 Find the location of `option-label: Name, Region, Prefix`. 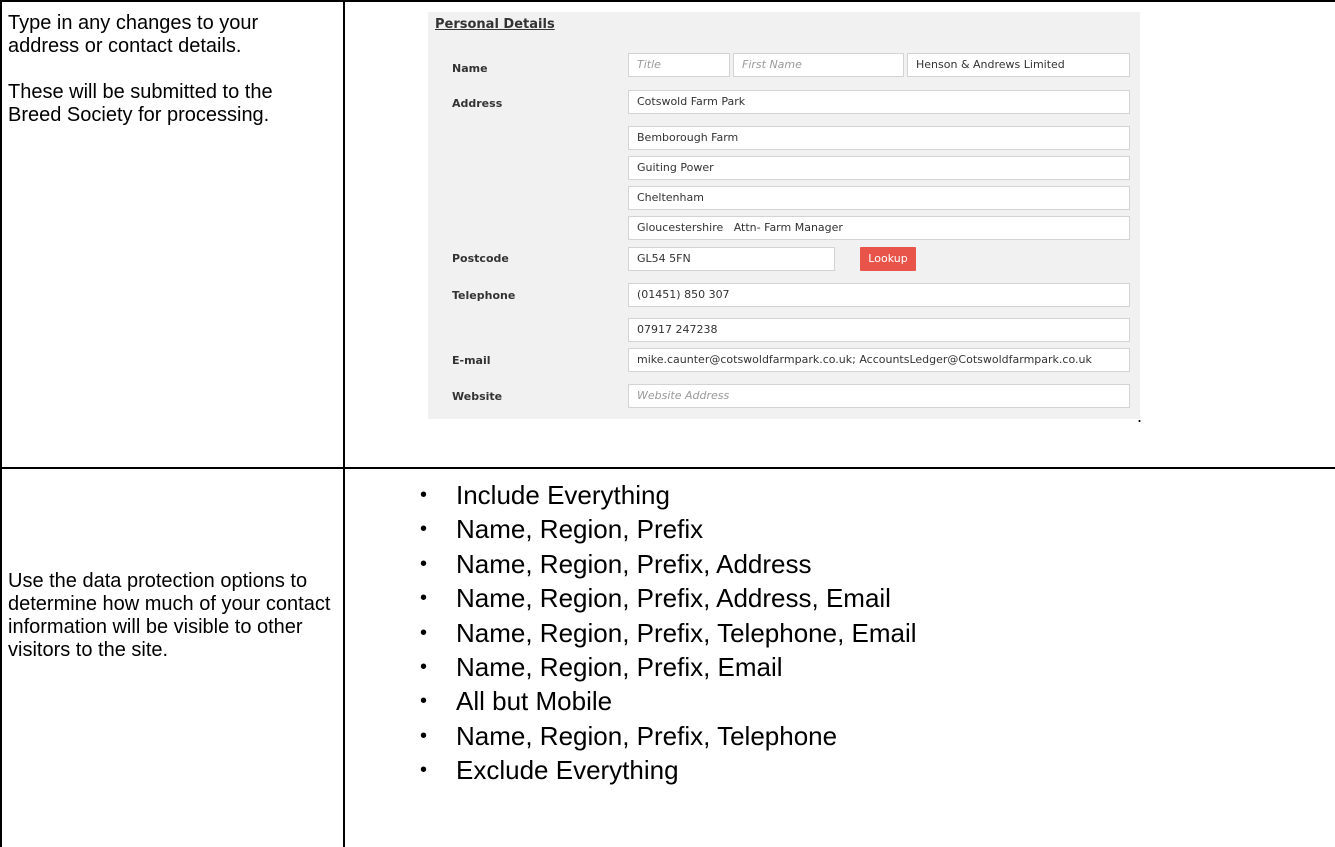

option-label: Name, Region, Prefix is located at coordinates (580, 529).